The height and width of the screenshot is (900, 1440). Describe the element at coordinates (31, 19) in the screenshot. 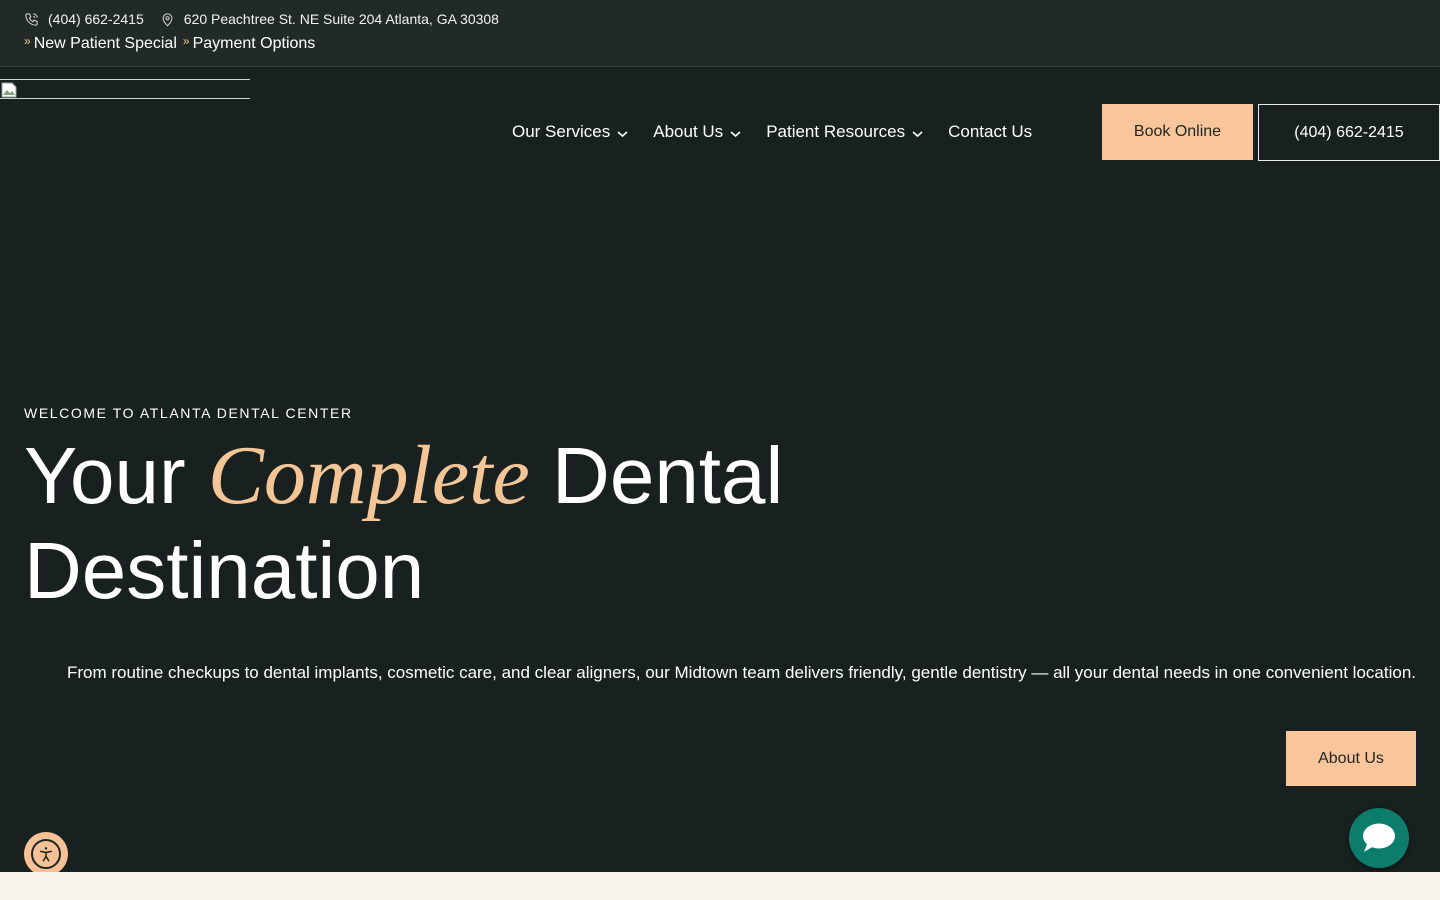

I see `phone-icon` at that location.